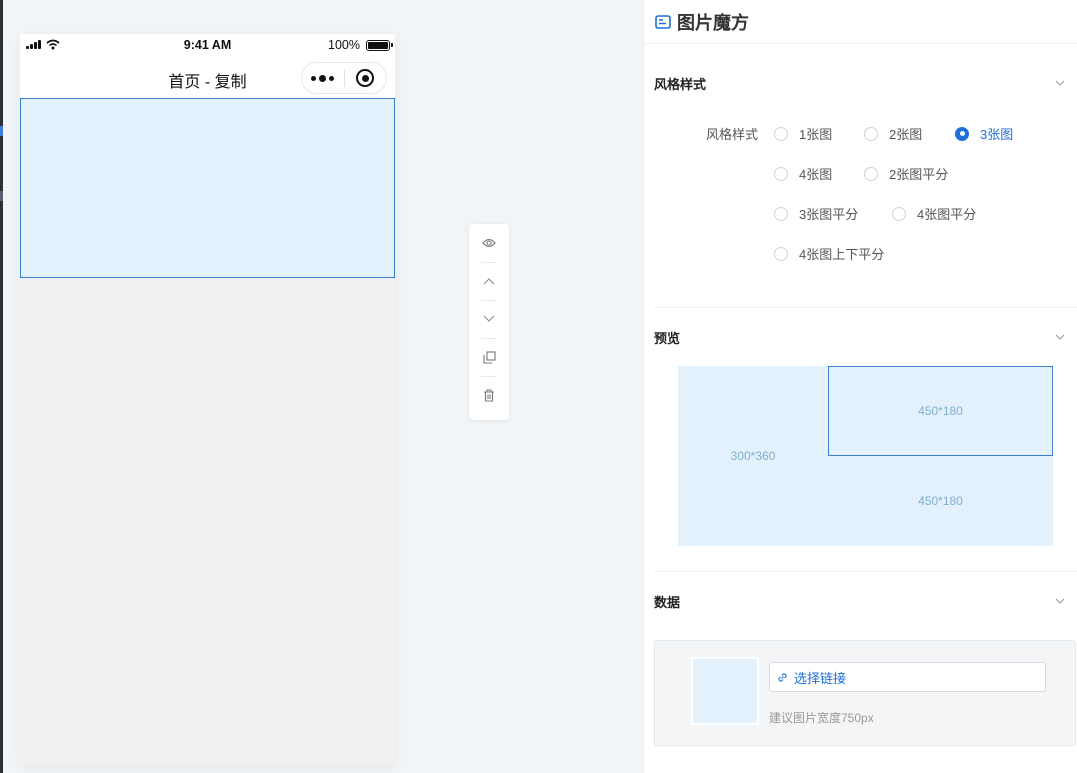 This screenshot has width=1077, height=773. Describe the element at coordinates (940, 501) in the screenshot. I see `preview-cell-bottom-right: 450*180` at that location.